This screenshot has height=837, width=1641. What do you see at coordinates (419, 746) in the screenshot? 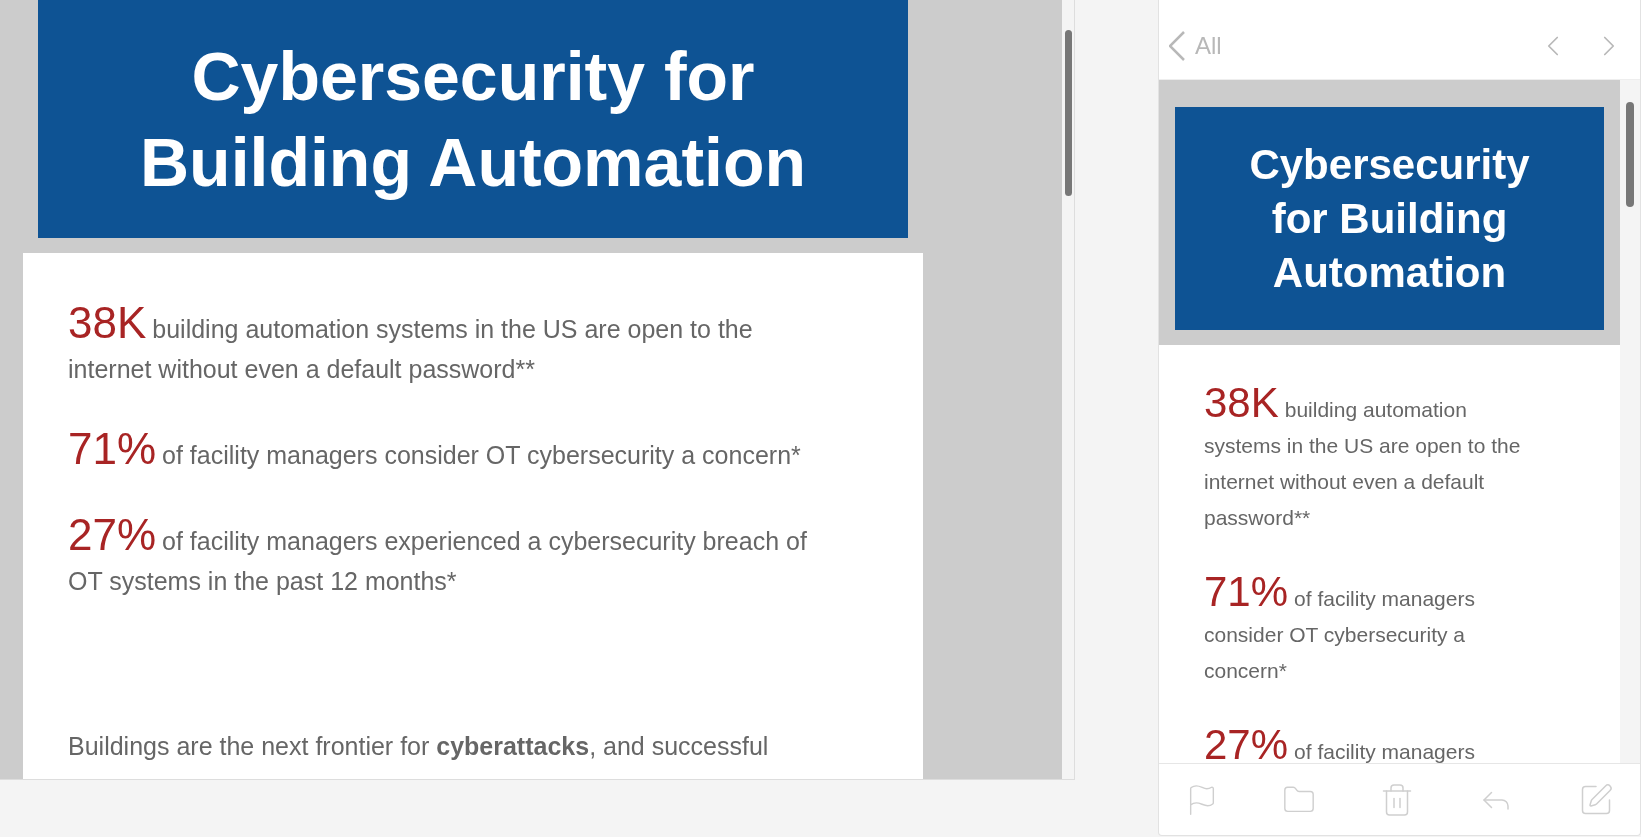
I see `body-paragraph: Buildings are the next frontier for cyberattacks, and successful` at bounding box center [419, 746].